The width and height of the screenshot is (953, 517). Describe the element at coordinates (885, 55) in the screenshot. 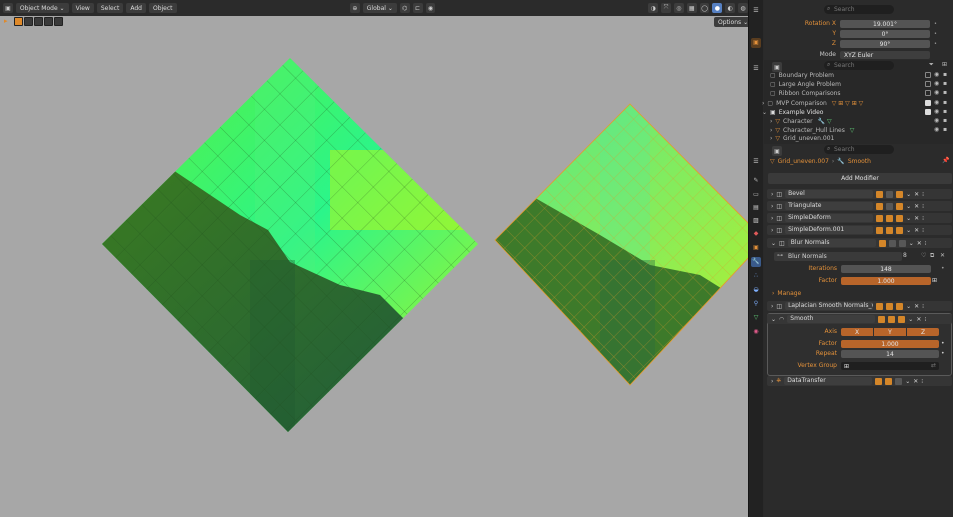

I see `rotation-mode-dropdown: XYZ Euler` at that location.